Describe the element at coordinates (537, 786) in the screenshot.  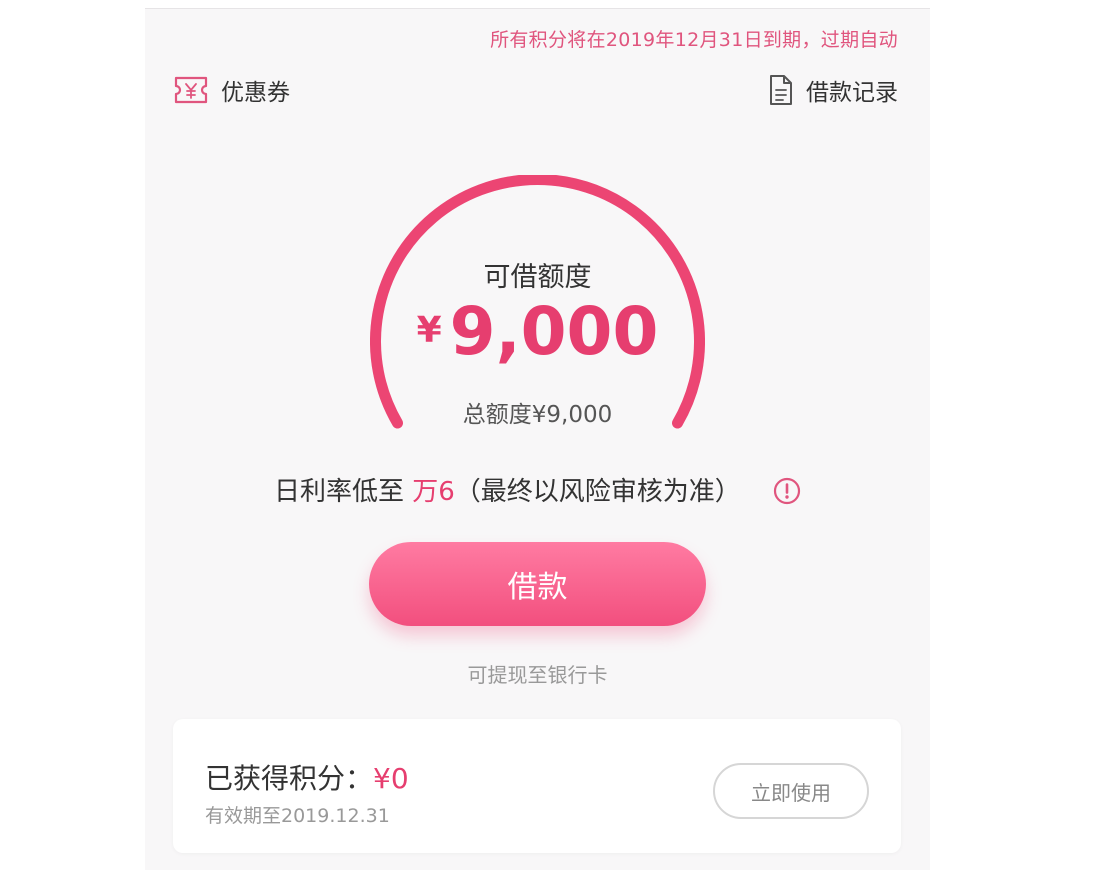
I see `points-card: 已获得积分：¥0 有效期至2019.12.31 立即使用` at that location.